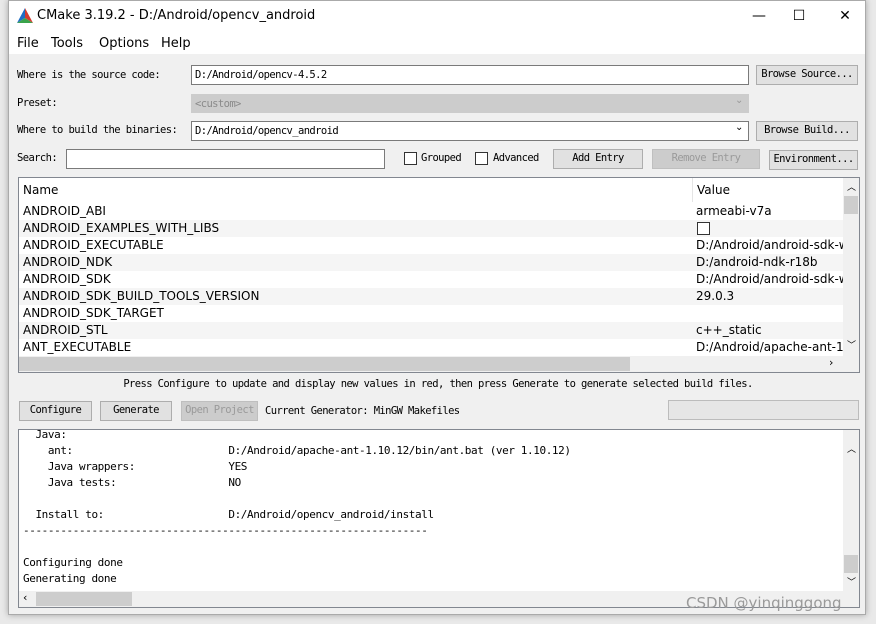 The width and height of the screenshot is (876, 624). I want to click on source-input: D:/Android/opencv-4.5.2, so click(470, 75).